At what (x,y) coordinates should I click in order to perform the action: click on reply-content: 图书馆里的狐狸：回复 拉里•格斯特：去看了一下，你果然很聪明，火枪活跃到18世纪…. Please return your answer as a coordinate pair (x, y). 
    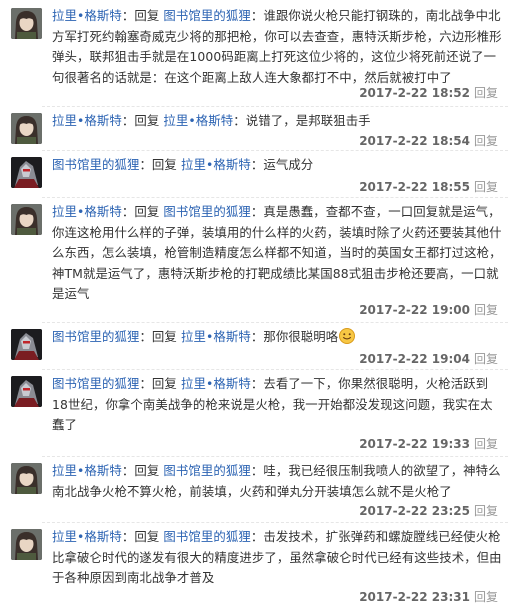
    Looking at the image, I should click on (278, 405).